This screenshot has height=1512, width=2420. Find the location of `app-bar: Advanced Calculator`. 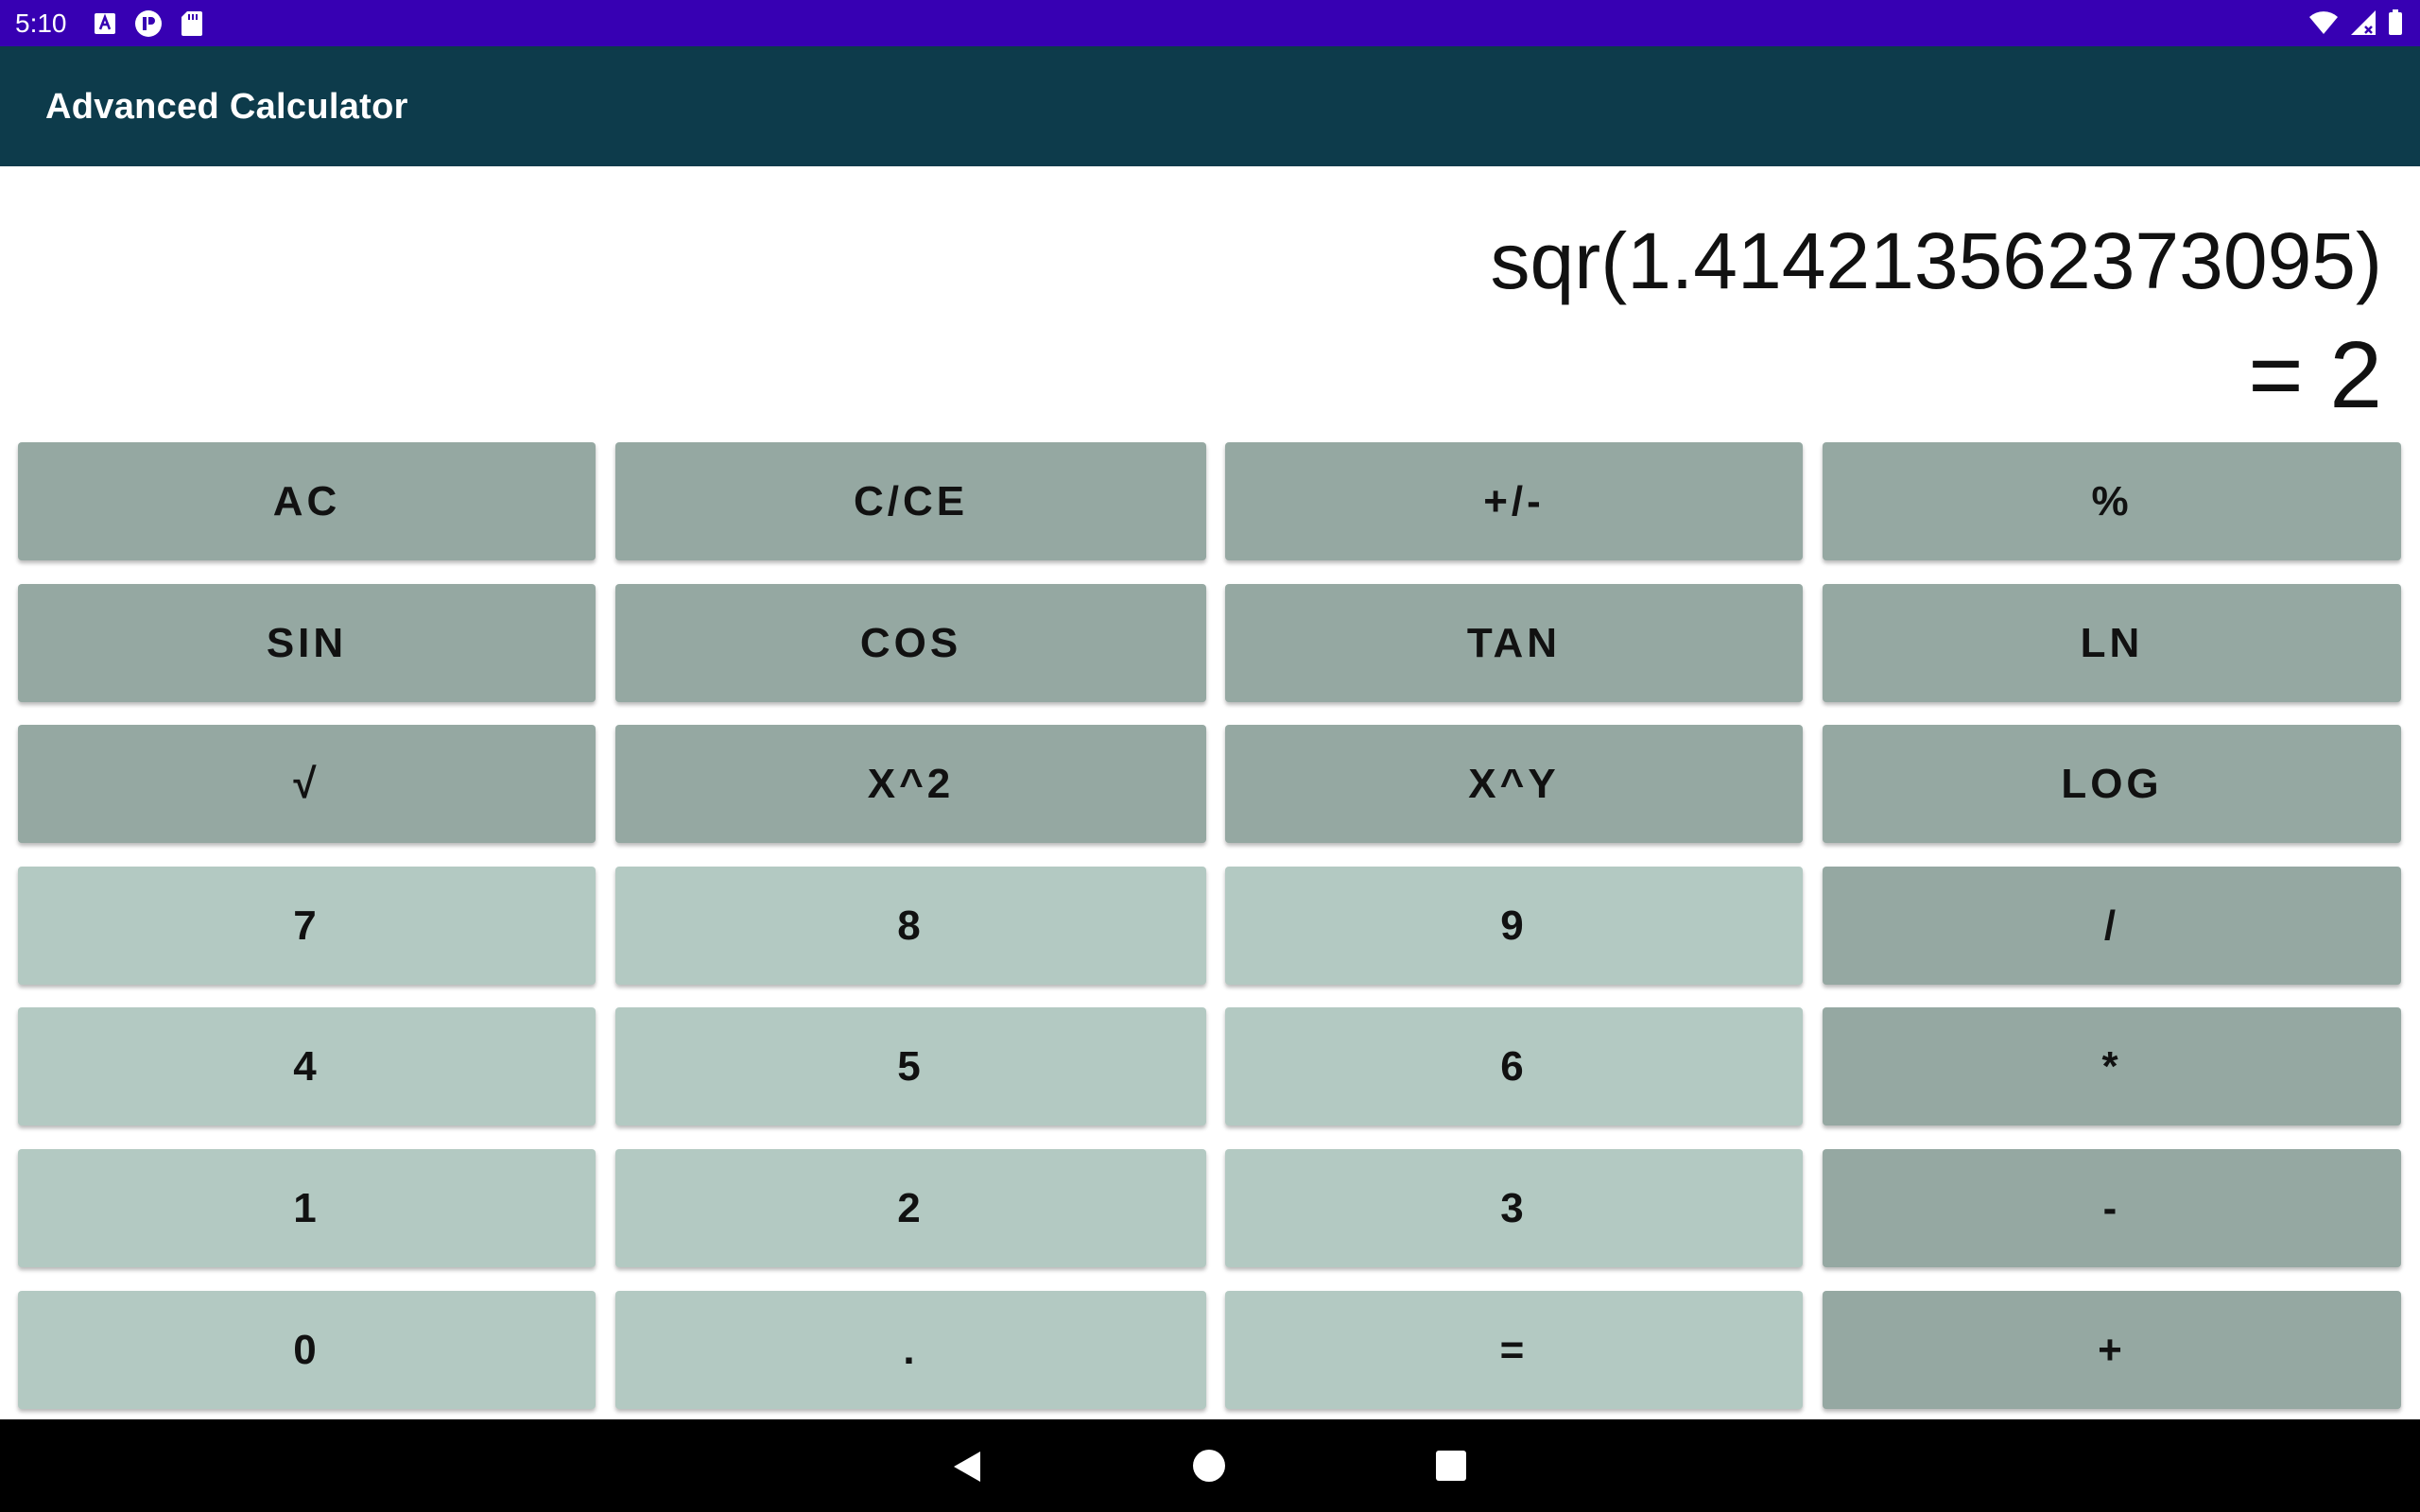

app-bar: Advanced Calculator is located at coordinates (1210, 106).